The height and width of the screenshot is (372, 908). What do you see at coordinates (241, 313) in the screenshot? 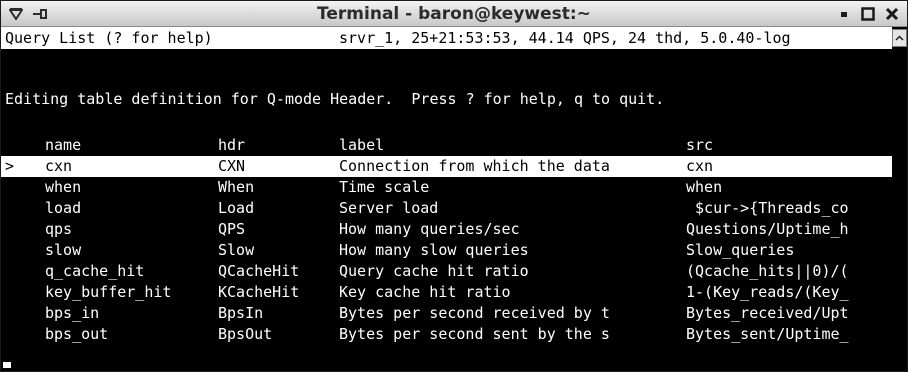
I see `cell-hdr: BpsIn` at bounding box center [241, 313].